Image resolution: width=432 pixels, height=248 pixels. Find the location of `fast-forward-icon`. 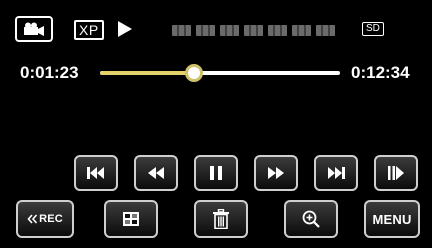

fast-forward-icon is located at coordinates (276, 173).